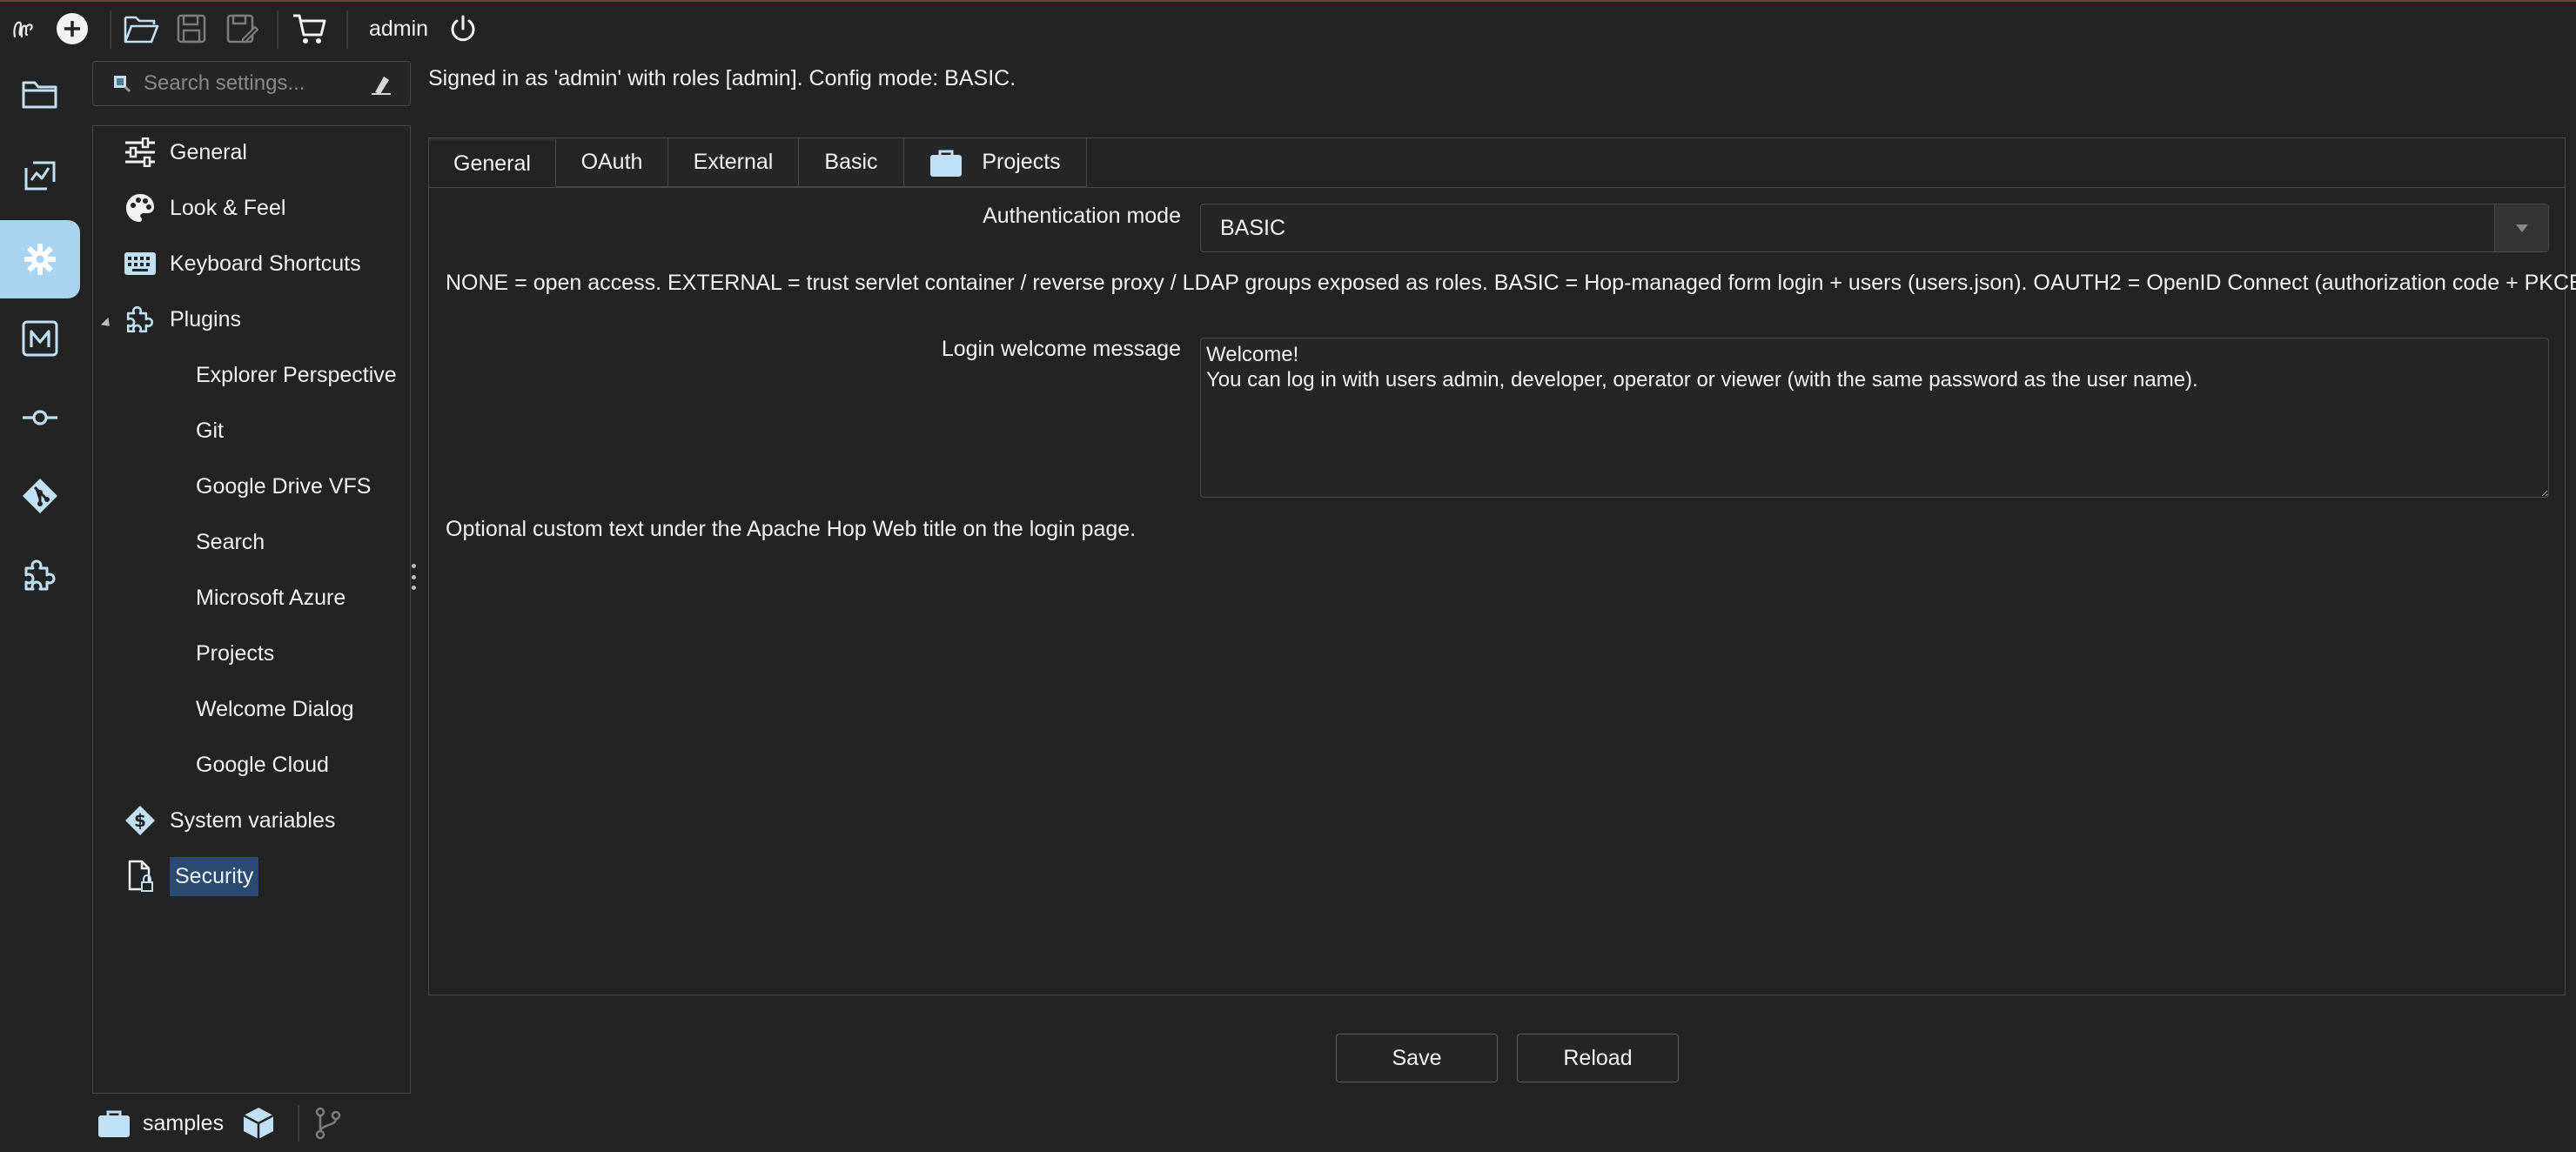 This screenshot has height=1152, width=2576. I want to click on tab-label: External, so click(733, 162).